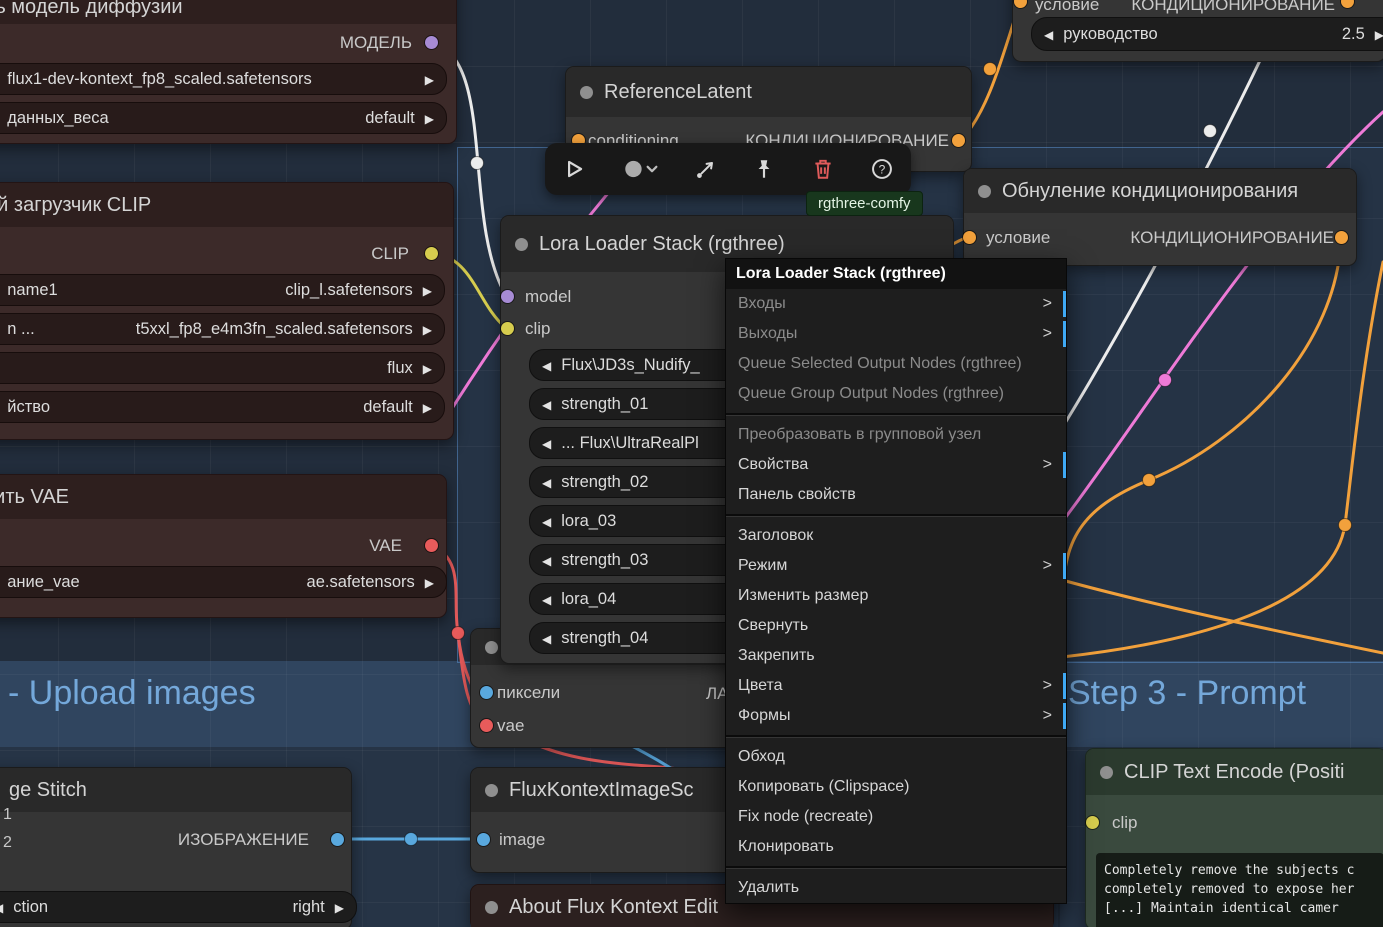 This screenshot has width=1383, height=927. I want to click on menu-item-properties: Свойства, so click(896, 465).